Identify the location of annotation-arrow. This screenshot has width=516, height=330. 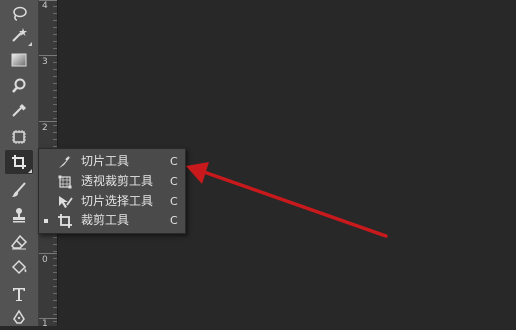
(287, 200).